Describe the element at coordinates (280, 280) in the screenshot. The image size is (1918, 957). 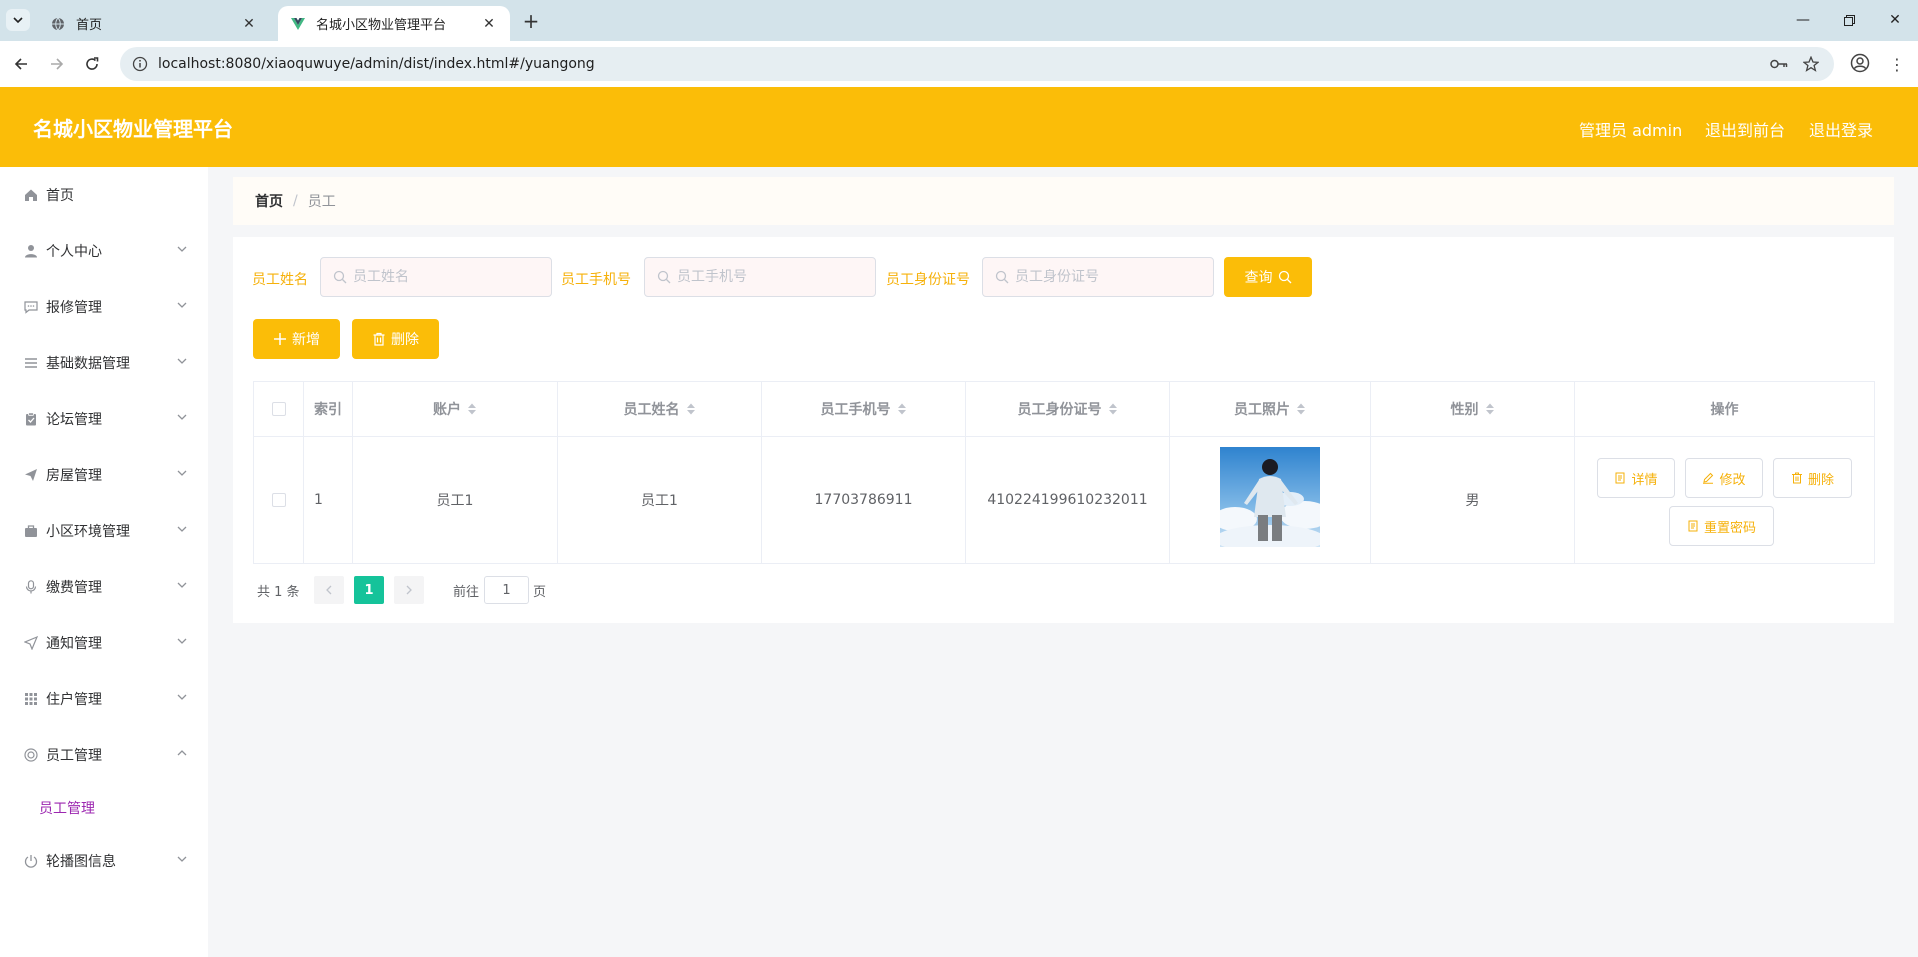
I see `search-name-label: 员工姓名` at that location.